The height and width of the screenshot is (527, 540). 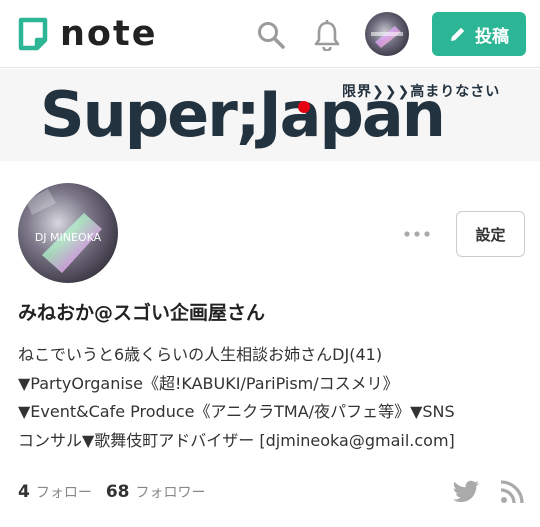 What do you see at coordinates (200, 354) in the screenshot?
I see `bio-line: ねこでいうと6歳くらいの人生相談お姉さんDJ(41)` at bounding box center [200, 354].